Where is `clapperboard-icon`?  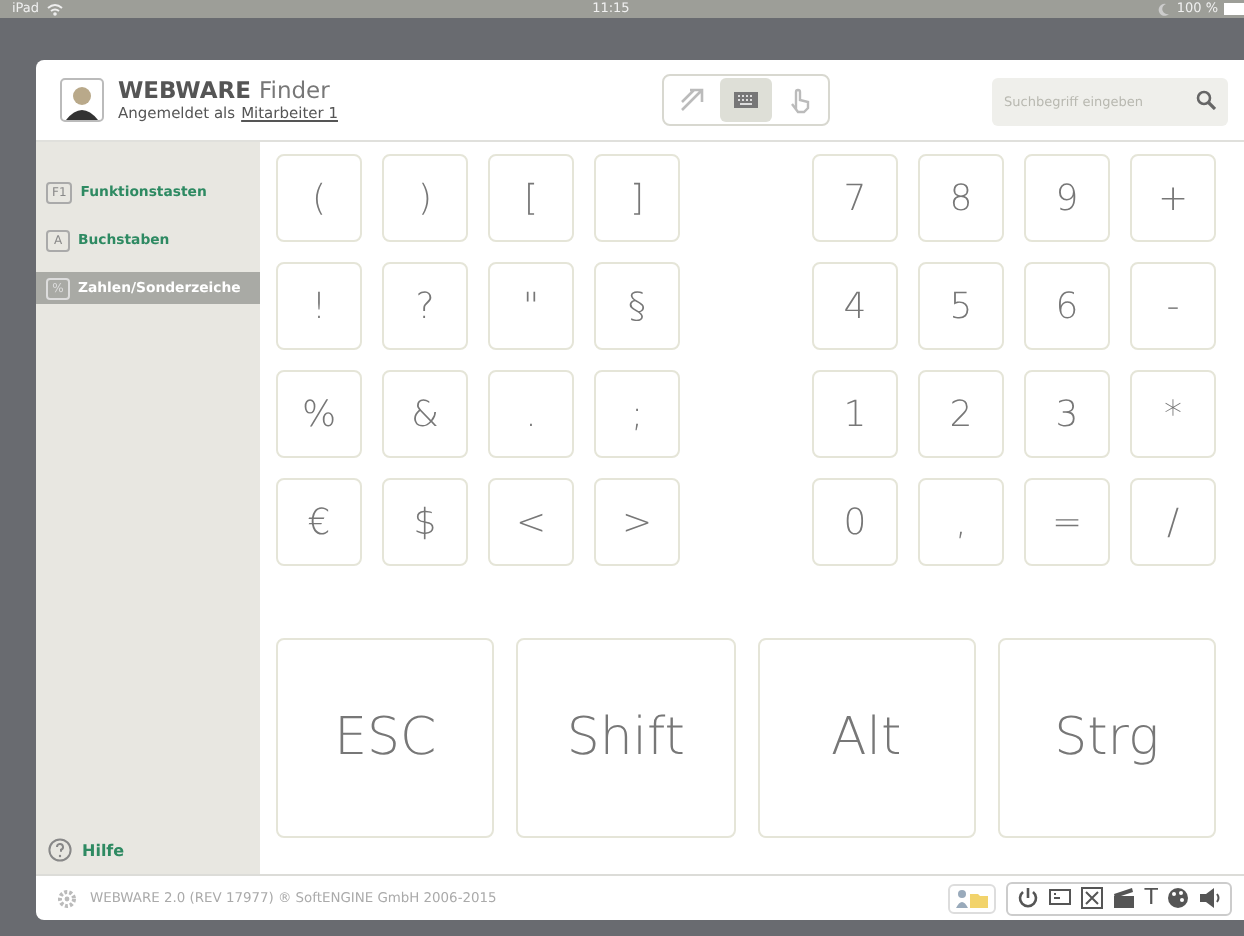 clapperboard-icon is located at coordinates (1124, 898).